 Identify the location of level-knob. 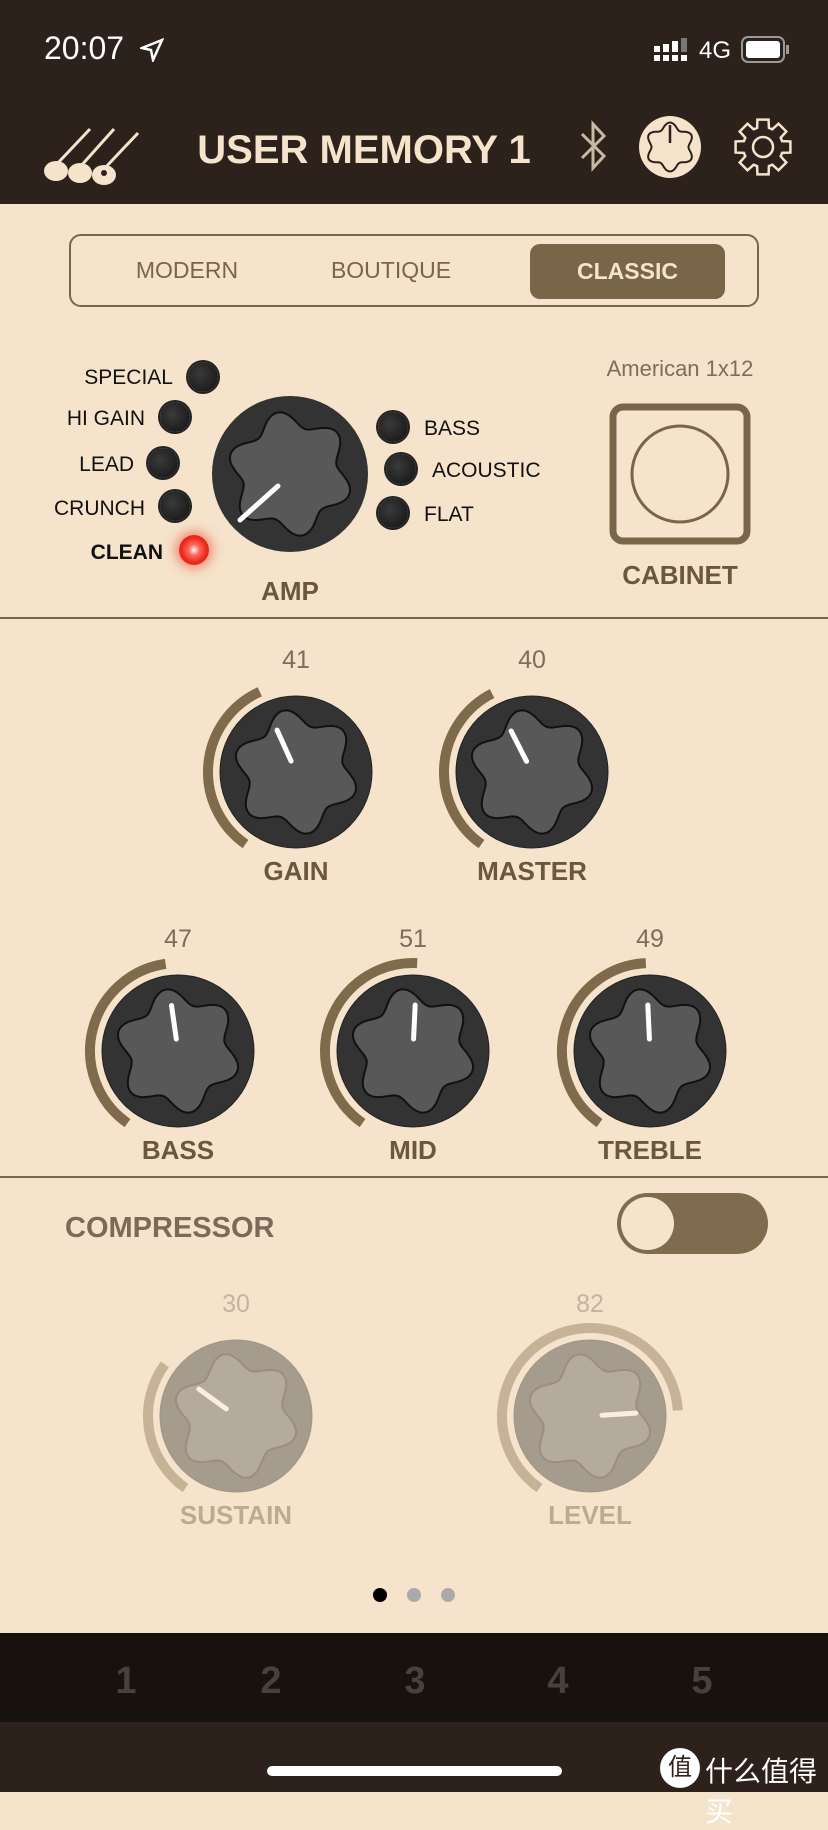
(590, 1416).